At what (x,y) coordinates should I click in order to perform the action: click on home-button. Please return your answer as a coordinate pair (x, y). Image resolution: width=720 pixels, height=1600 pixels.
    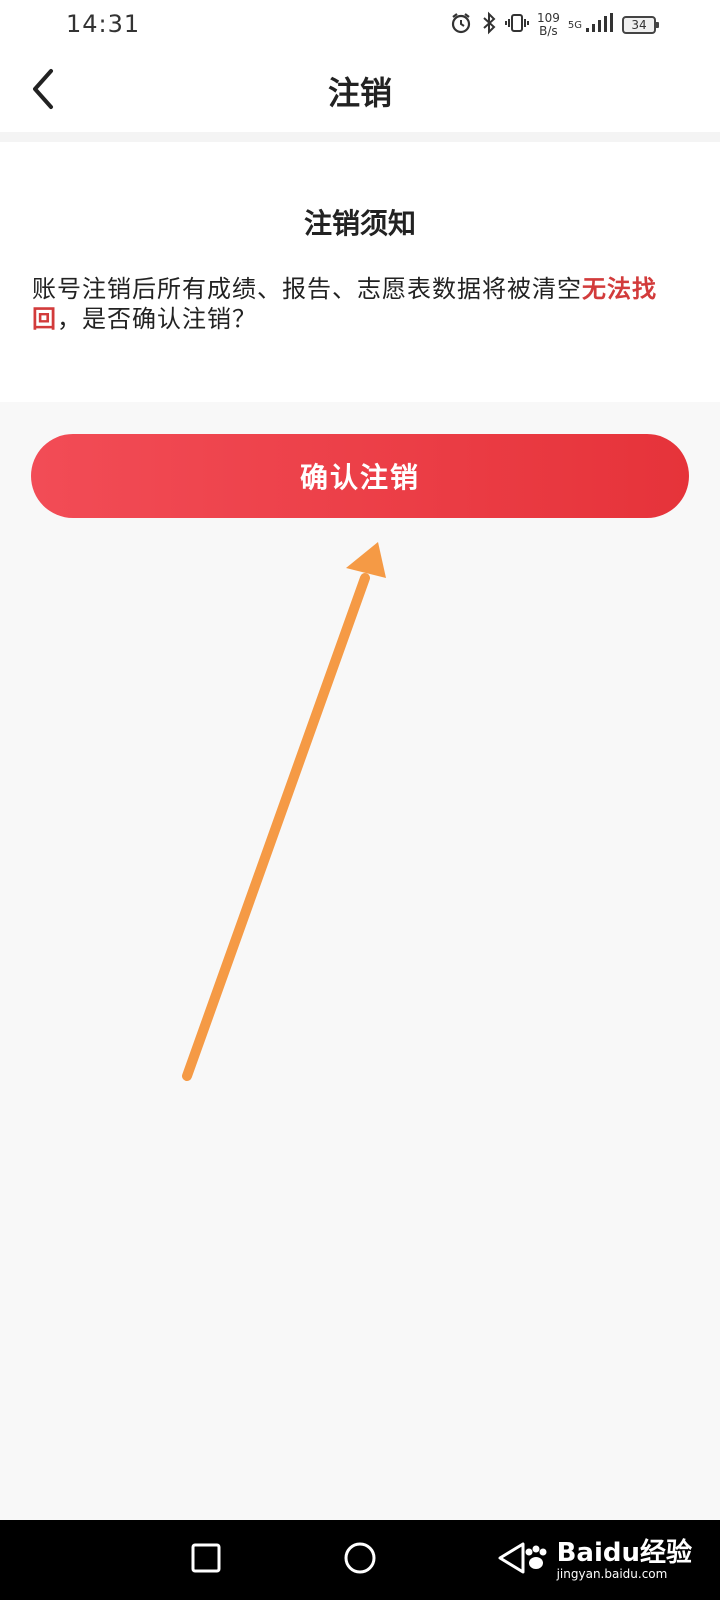
    Looking at the image, I should click on (360, 1560).